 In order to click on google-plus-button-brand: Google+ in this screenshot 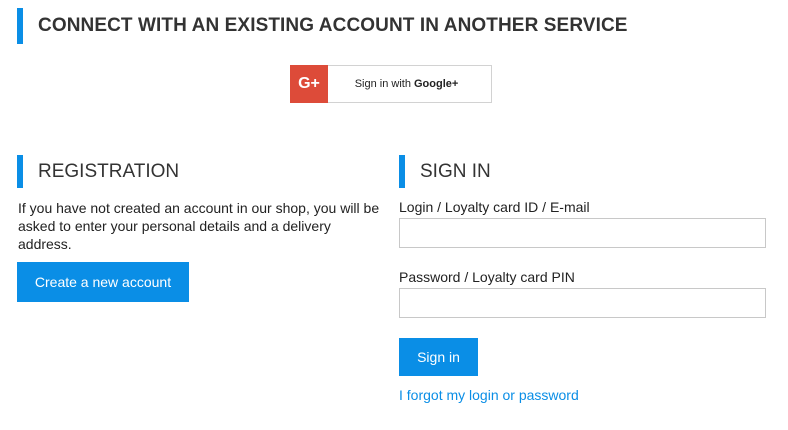, I will do `click(436, 84)`.